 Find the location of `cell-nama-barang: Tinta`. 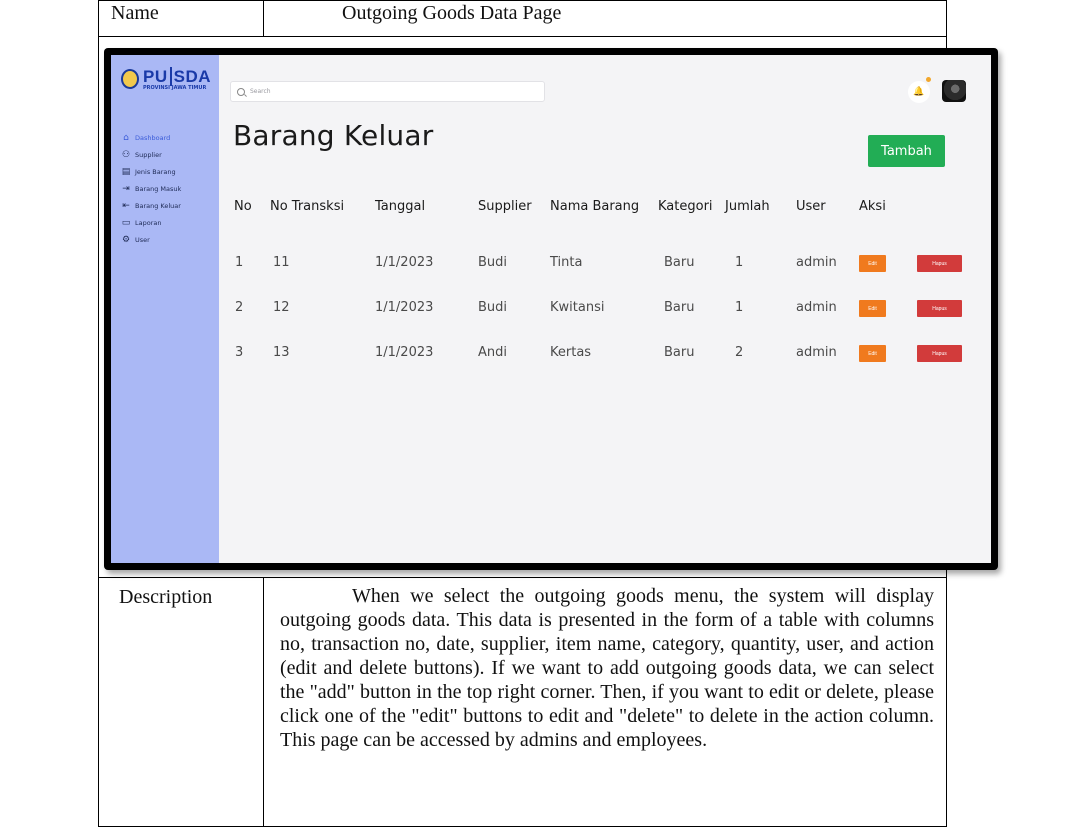

cell-nama-barang: Tinta is located at coordinates (566, 262).